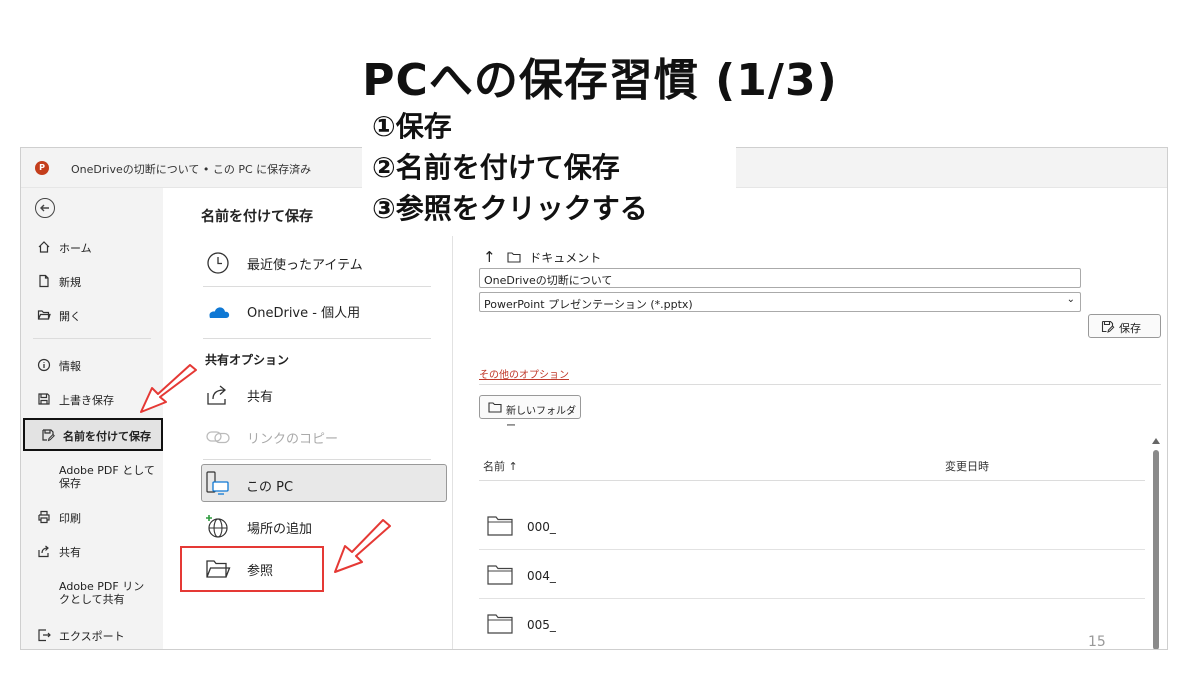 This screenshot has height=675, width=1200. I want to click on location-label: リンクのコピー, so click(293, 439).